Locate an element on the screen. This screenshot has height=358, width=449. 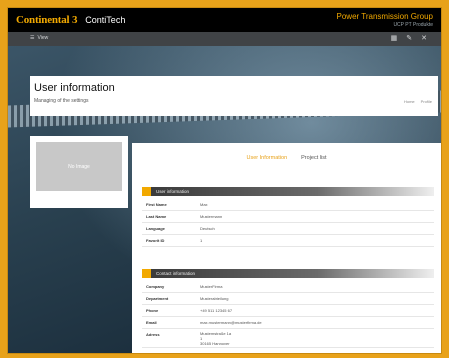
menu-icon: ☰ is located at coordinates (32, 38).